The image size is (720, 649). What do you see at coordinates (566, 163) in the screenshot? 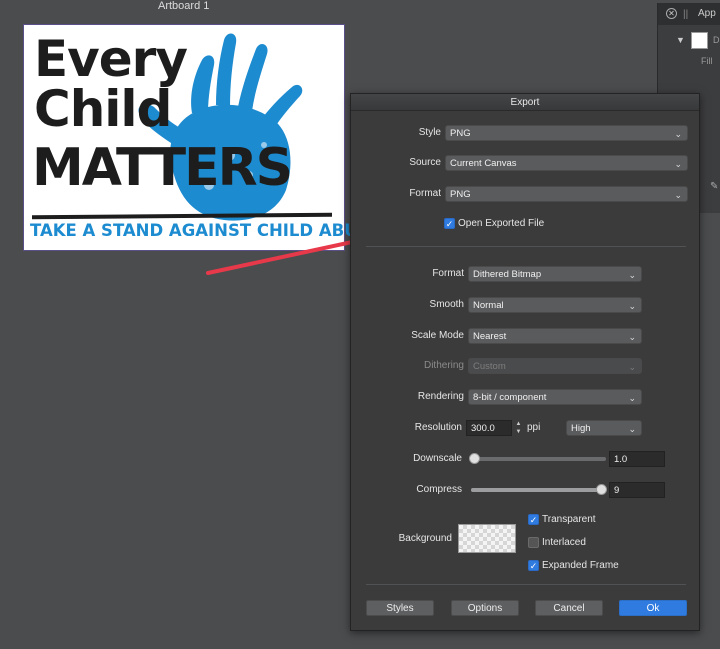
I see `source-select: Current Canvas ⌄` at bounding box center [566, 163].